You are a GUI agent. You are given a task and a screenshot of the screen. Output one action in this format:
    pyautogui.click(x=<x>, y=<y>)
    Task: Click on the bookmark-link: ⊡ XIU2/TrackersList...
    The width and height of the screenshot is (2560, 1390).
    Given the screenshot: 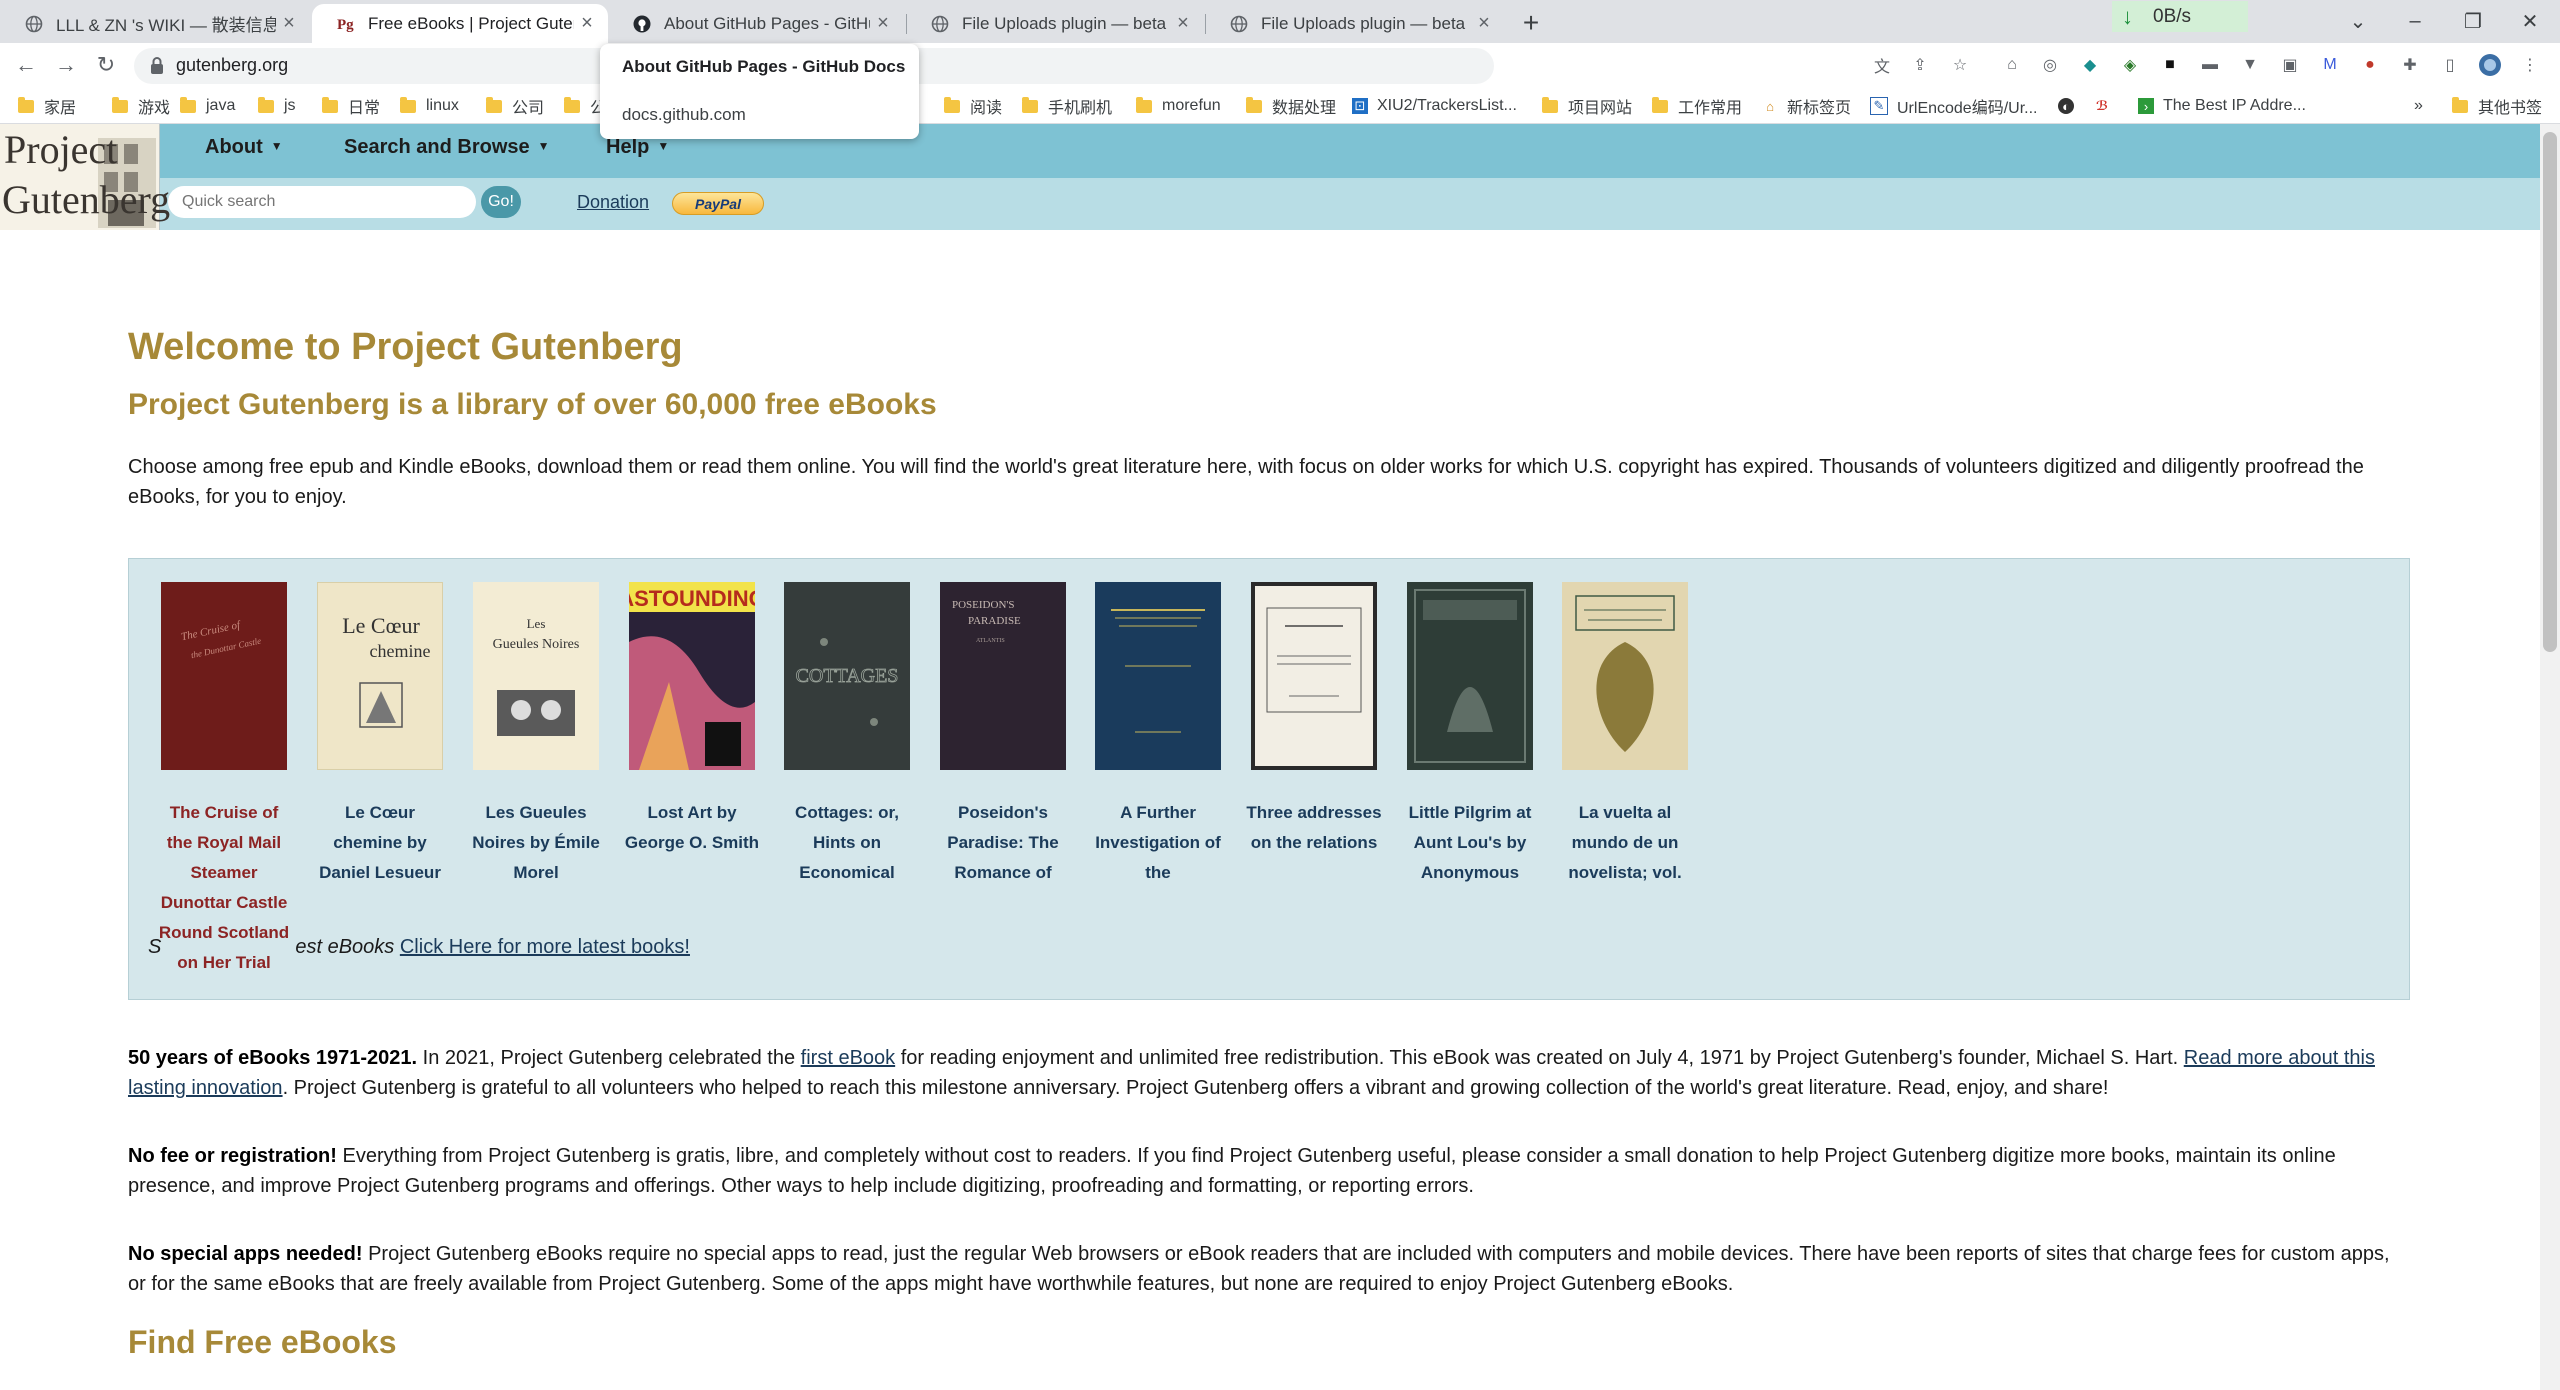 What is the action you would take?
    pyautogui.click(x=1434, y=106)
    